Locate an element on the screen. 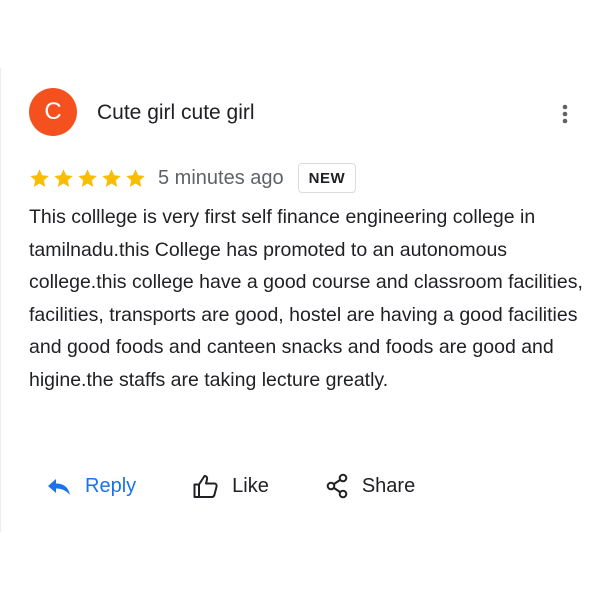 The width and height of the screenshot is (600, 600). like-button: Like is located at coordinates (230, 486).